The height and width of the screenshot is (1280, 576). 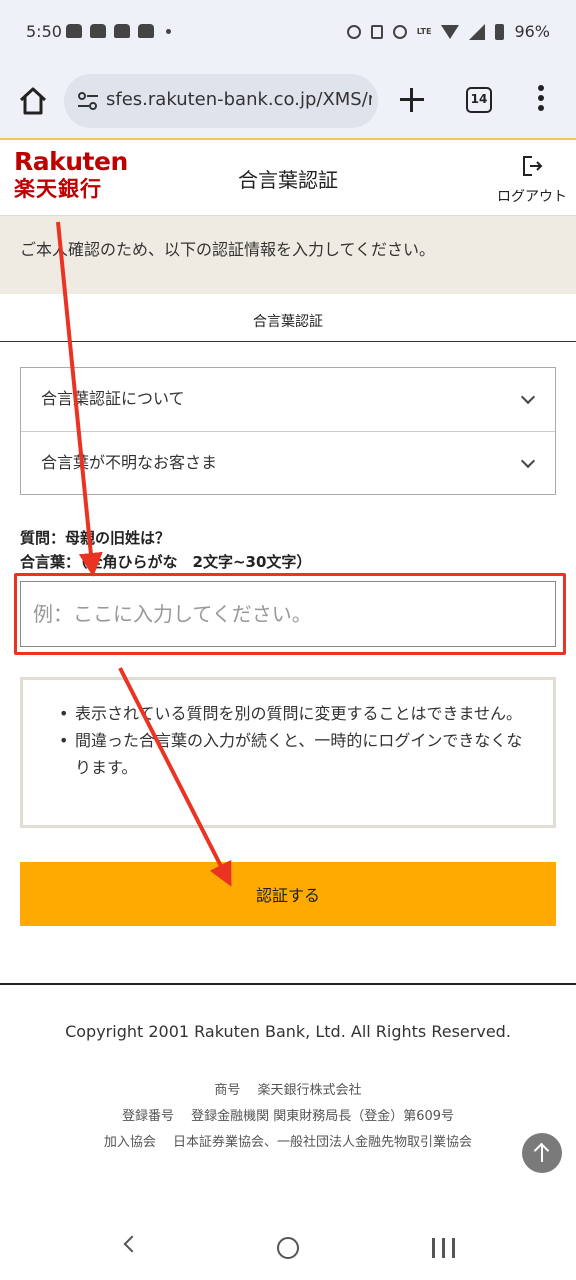 What do you see at coordinates (165, 550) in the screenshot?
I see `security-question: 質問：母親の旧姓は？ 合言葉：（全角ひらがな 2文字~30文字）` at bounding box center [165, 550].